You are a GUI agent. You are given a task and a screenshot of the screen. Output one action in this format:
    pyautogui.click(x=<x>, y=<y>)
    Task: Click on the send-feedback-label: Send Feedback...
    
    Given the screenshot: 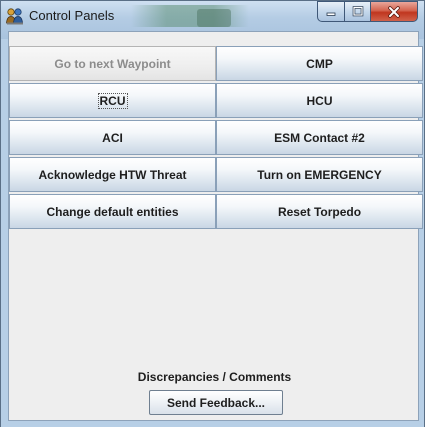 What is the action you would take?
    pyautogui.click(x=216, y=402)
    